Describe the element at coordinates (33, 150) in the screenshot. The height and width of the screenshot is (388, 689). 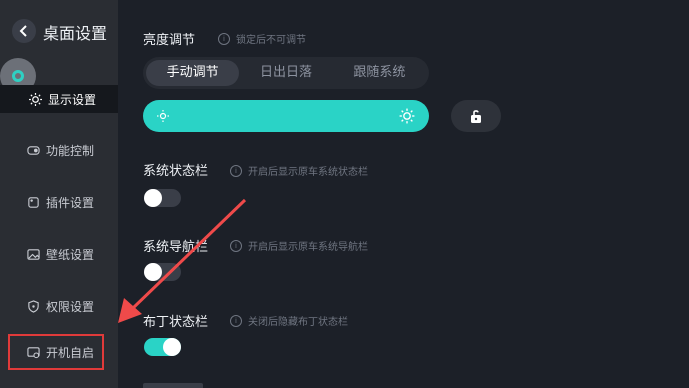
I see `toggle-icon` at that location.